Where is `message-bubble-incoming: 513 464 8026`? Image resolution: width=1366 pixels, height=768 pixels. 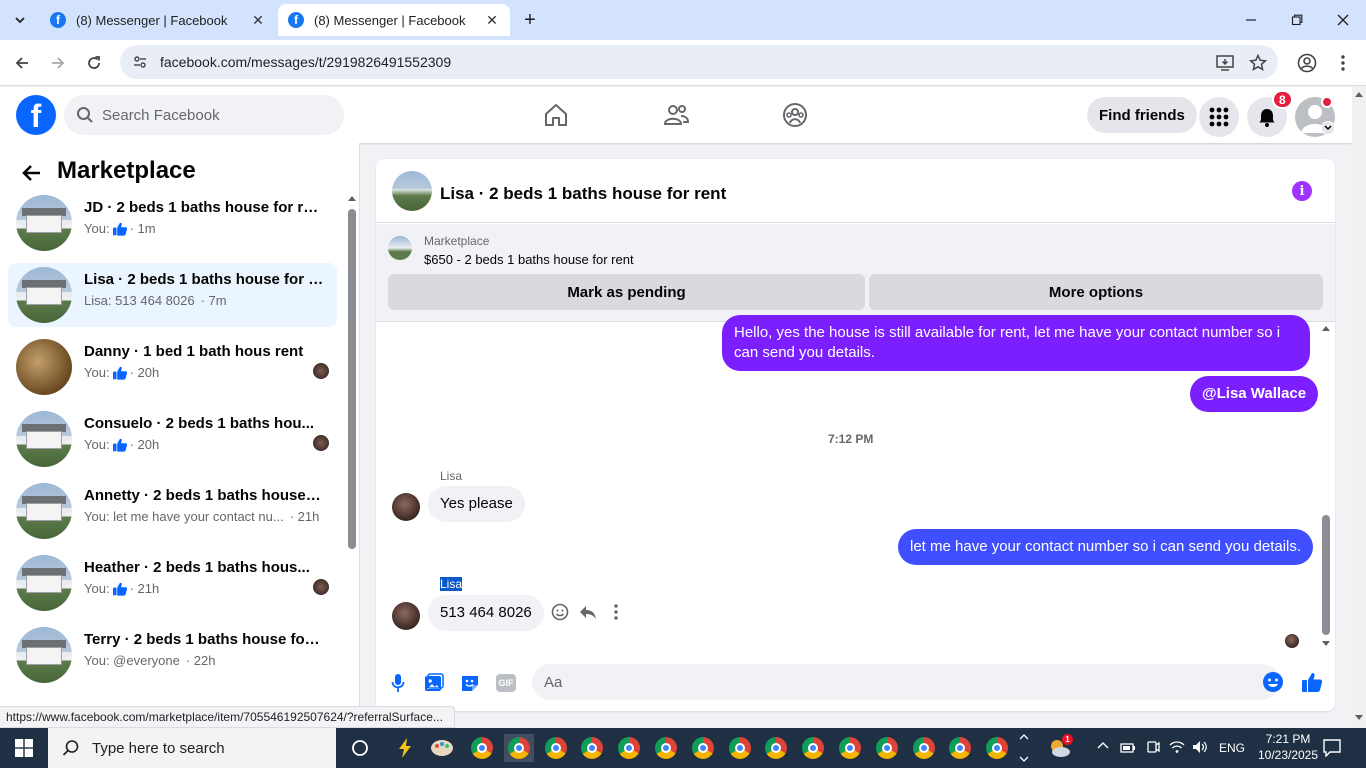
message-bubble-incoming: 513 464 8026 is located at coordinates (486, 613).